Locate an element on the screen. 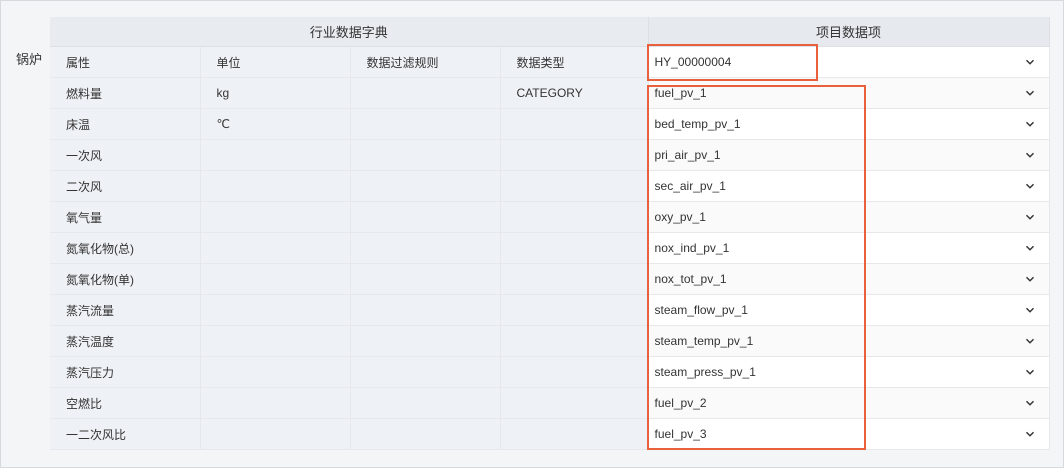  cell-attr: 蒸汽压力 is located at coordinates (125, 372).